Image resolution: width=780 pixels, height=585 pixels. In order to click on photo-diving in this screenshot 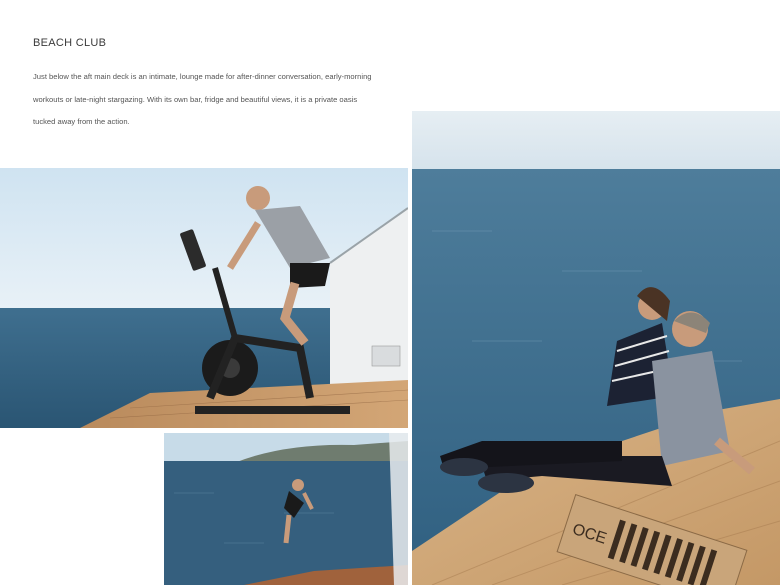, I will do `click(286, 509)`.